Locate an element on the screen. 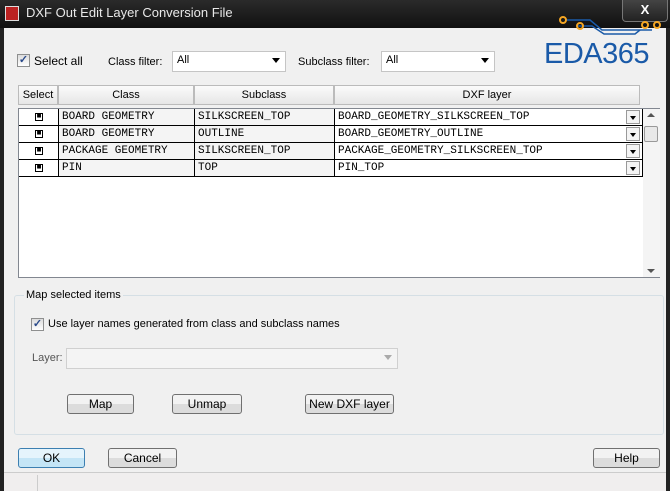 Image resolution: width=670 pixels, height=491 pixels. column-header-dxf-layer: DXF layer is located at coordinates (487, 95).